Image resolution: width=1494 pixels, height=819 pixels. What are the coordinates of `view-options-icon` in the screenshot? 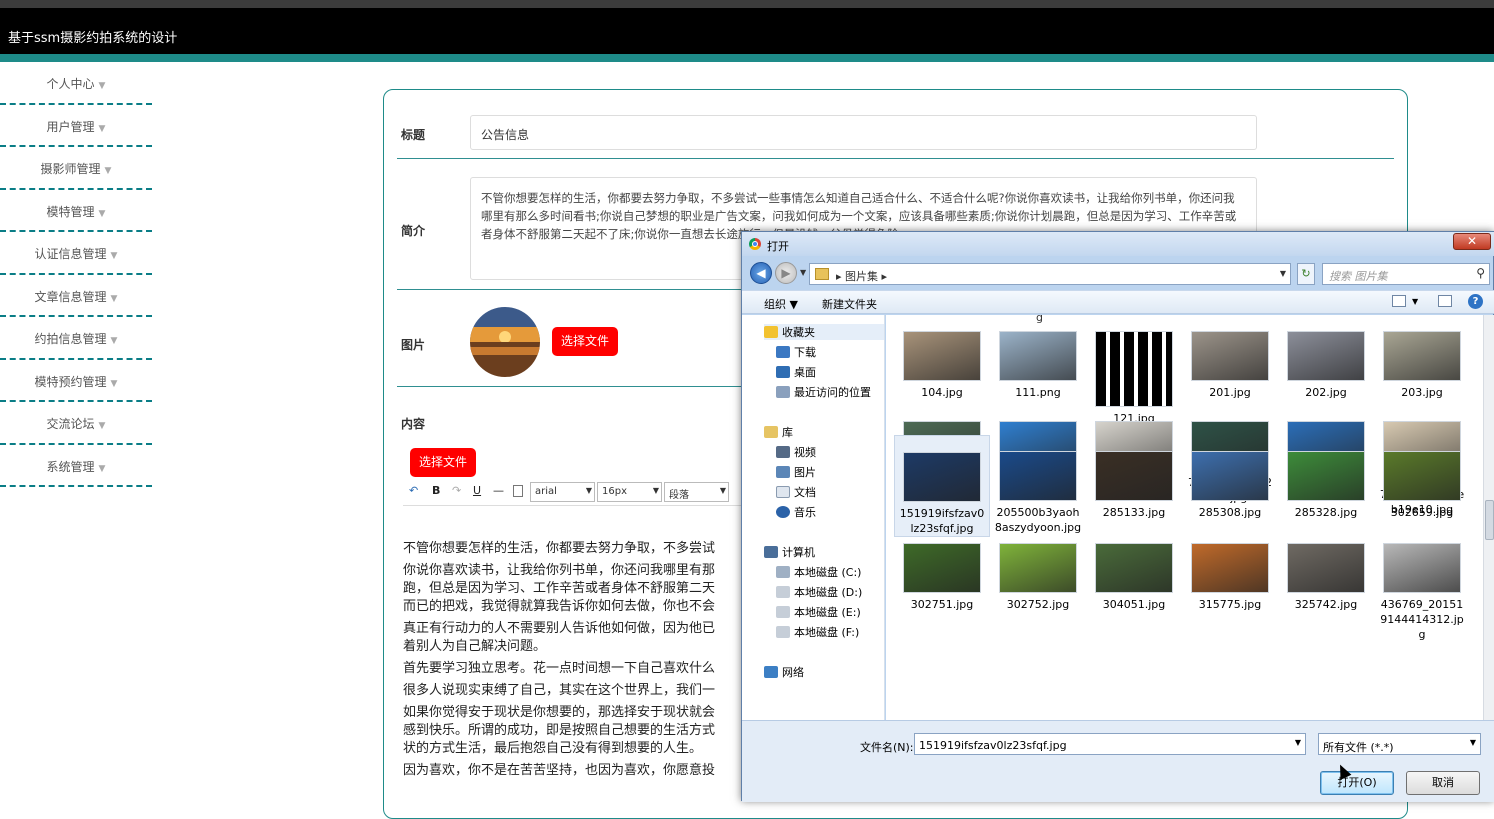 It's located at (1399, 301).